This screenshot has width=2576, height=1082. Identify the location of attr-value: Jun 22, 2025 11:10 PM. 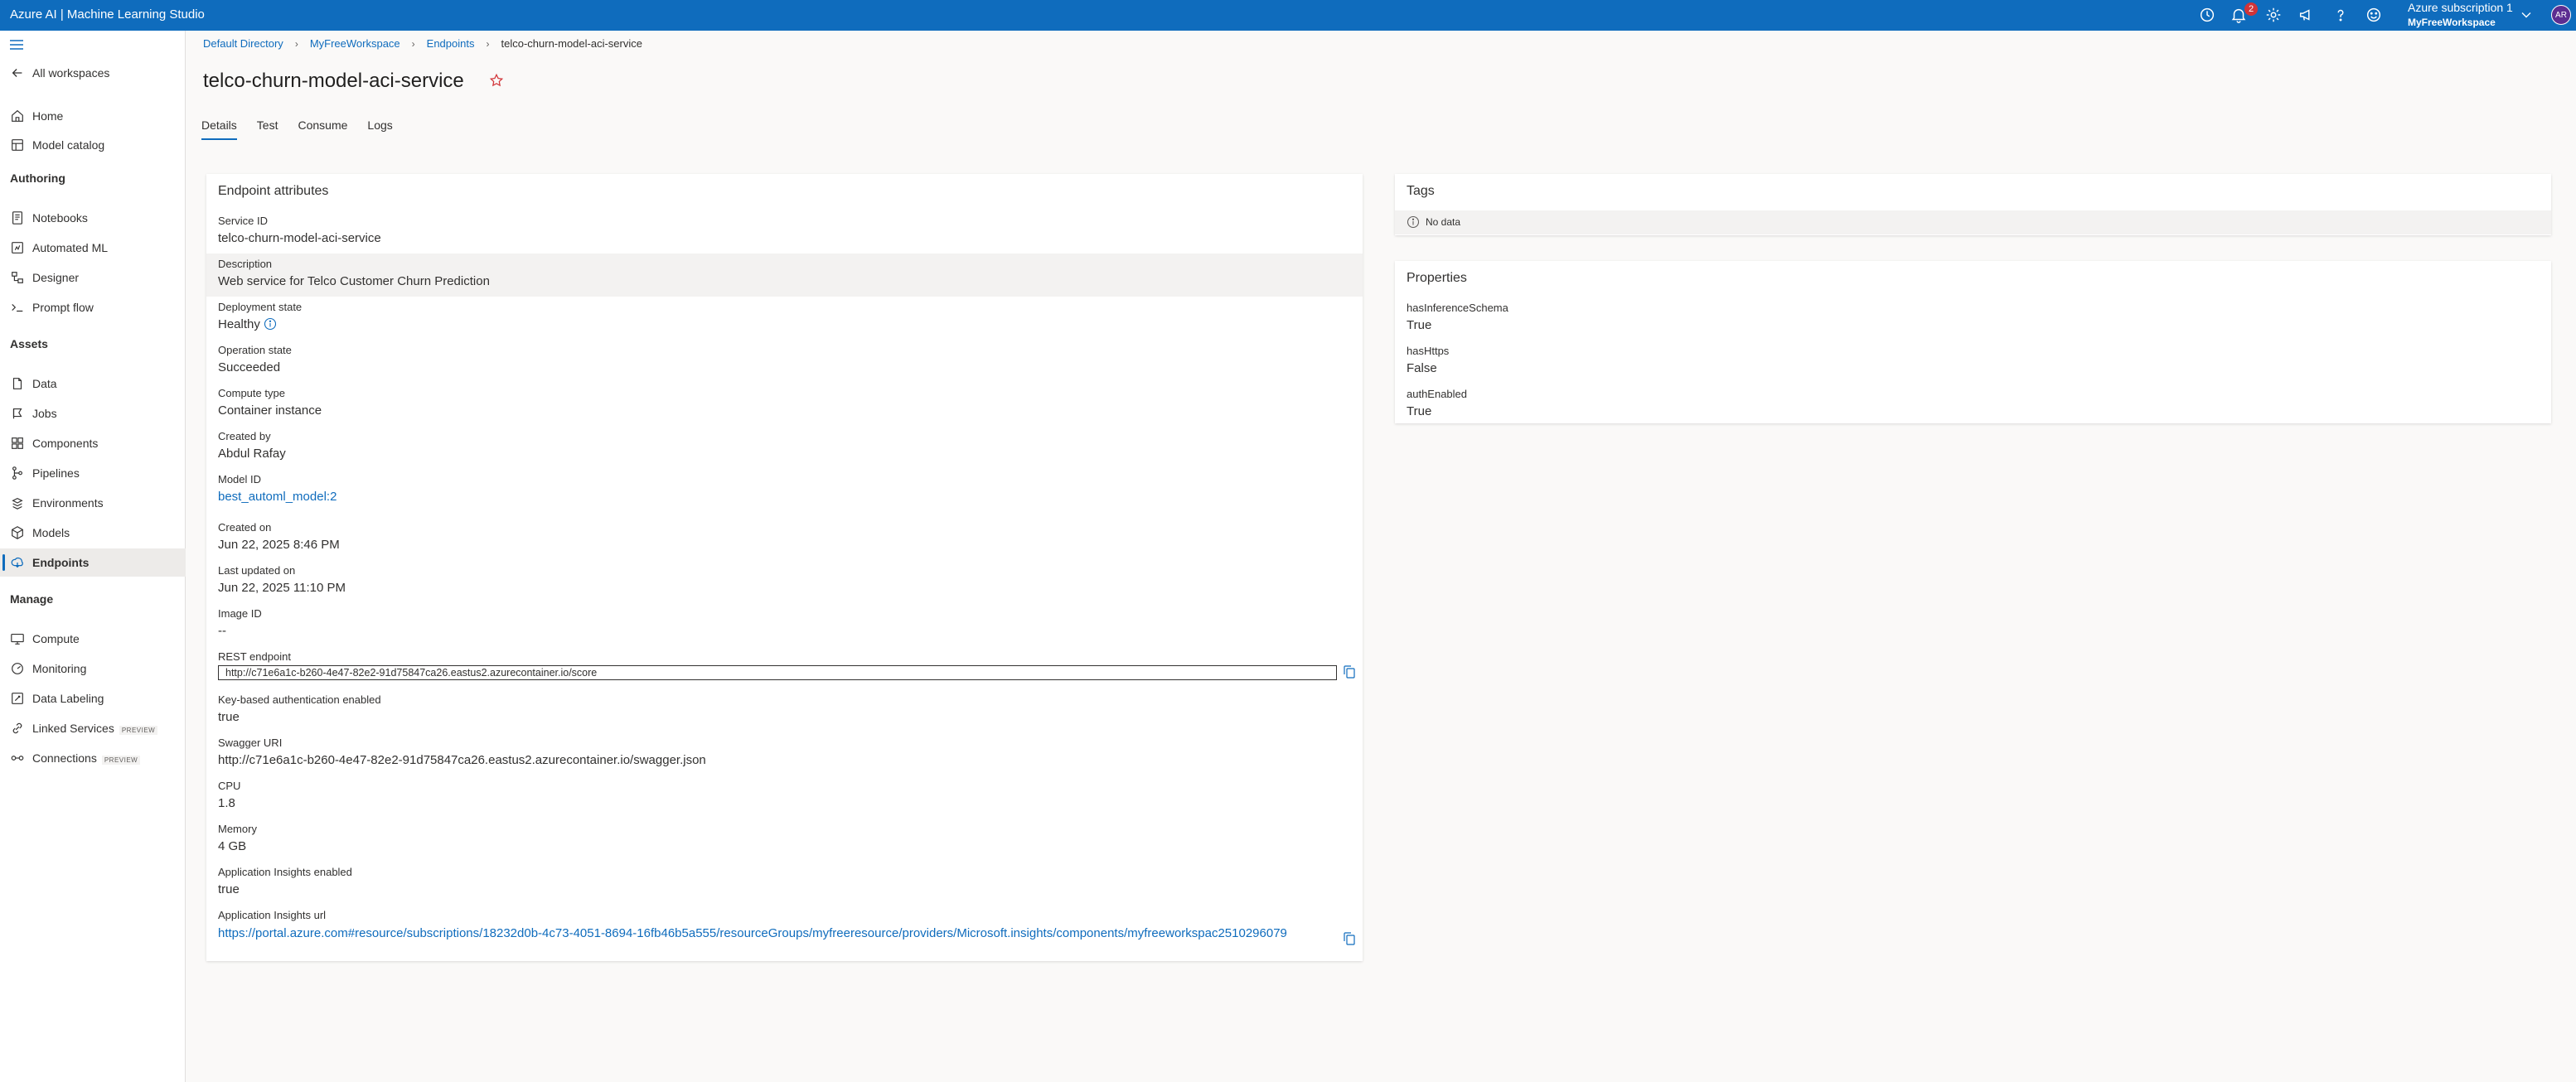
(282, 588).